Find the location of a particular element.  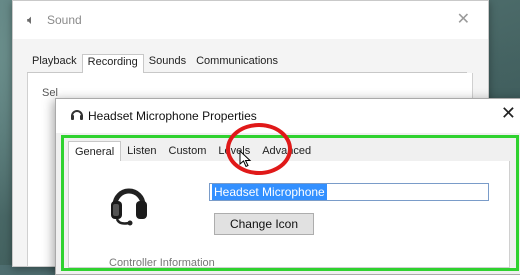

tab-listen: Listen is located at coordinates (141, 151).